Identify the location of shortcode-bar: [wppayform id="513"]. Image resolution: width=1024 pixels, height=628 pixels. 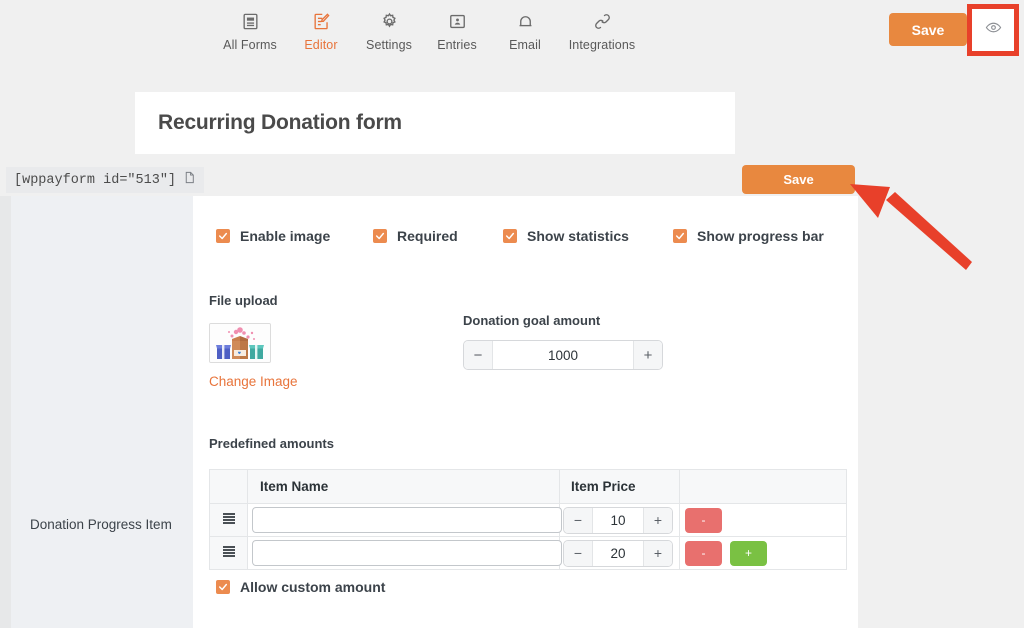
(105, 180).